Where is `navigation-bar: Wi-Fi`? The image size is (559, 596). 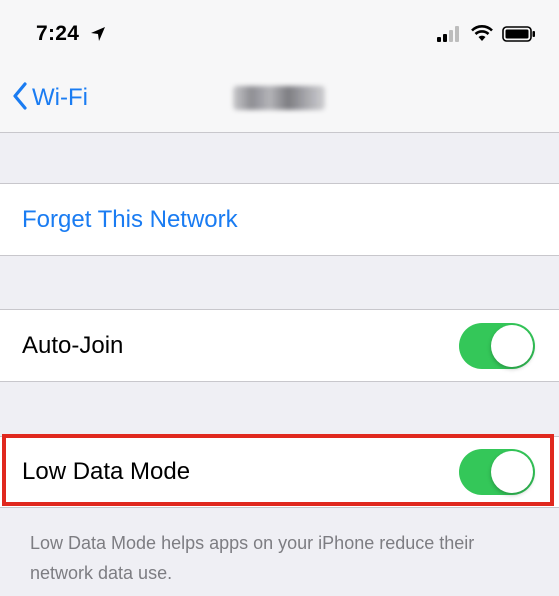 navigation-bar: Wi-Fi is located at coordinates (279, 98).